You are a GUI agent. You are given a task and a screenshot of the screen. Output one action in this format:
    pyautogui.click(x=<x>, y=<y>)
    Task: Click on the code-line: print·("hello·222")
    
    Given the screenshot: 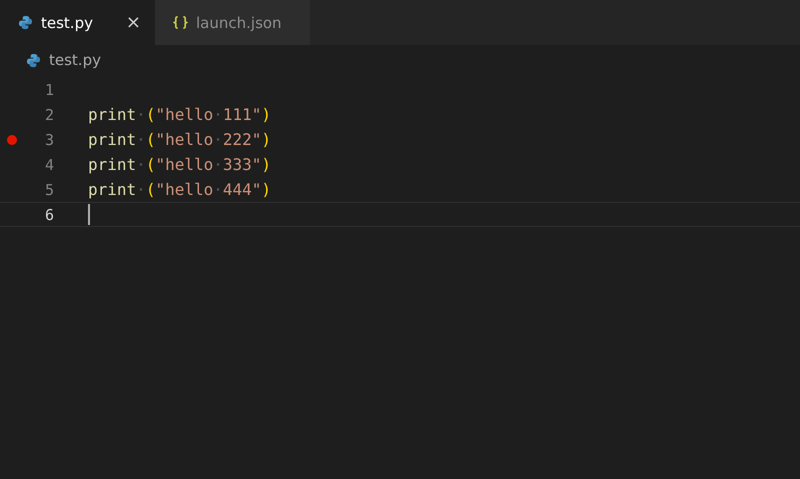 What is the action you would take?
    pyautogui.click(x=180, y=139)
    